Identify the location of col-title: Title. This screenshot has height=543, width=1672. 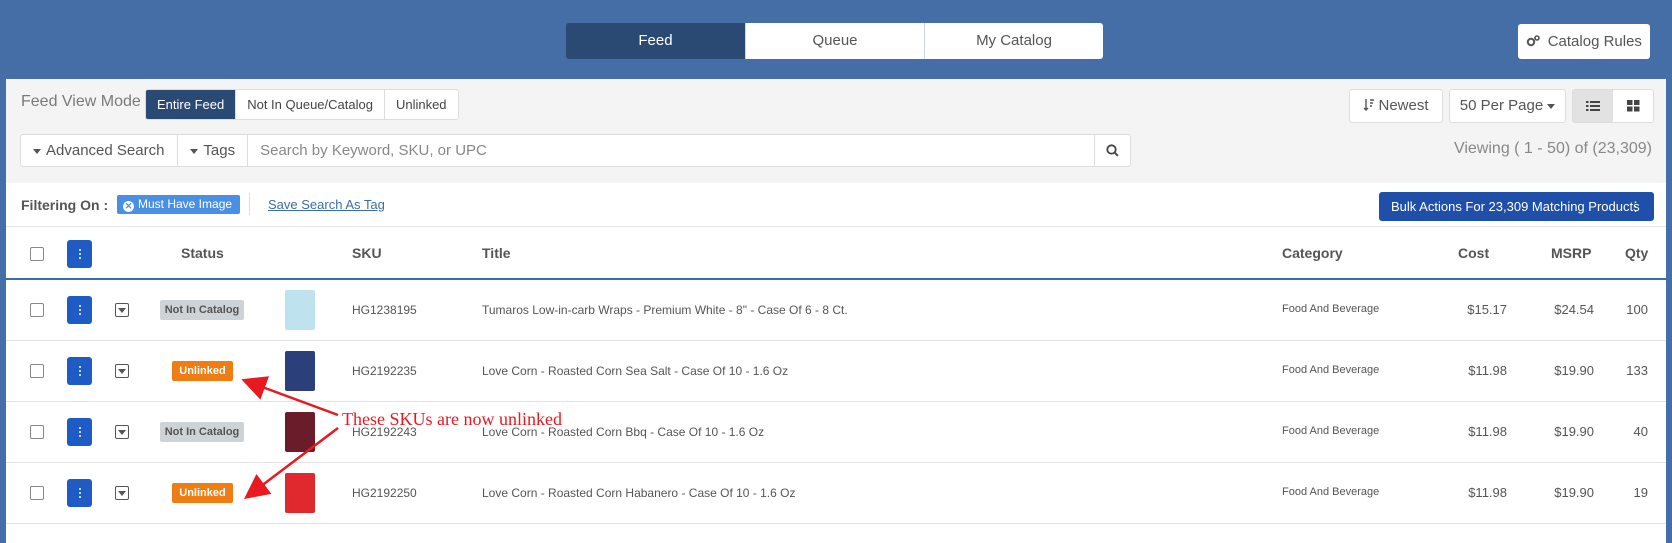
(496, 253).